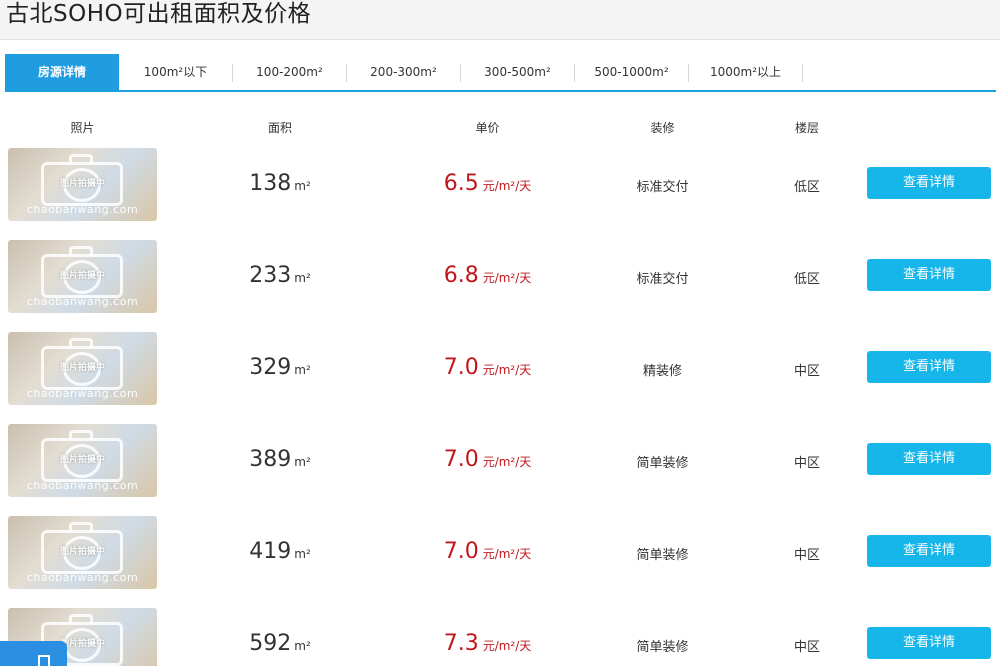 This screenshot has height=666, width=1000. I want to click on price-cell: 6.8 元/m²/天, so click(487, 275).